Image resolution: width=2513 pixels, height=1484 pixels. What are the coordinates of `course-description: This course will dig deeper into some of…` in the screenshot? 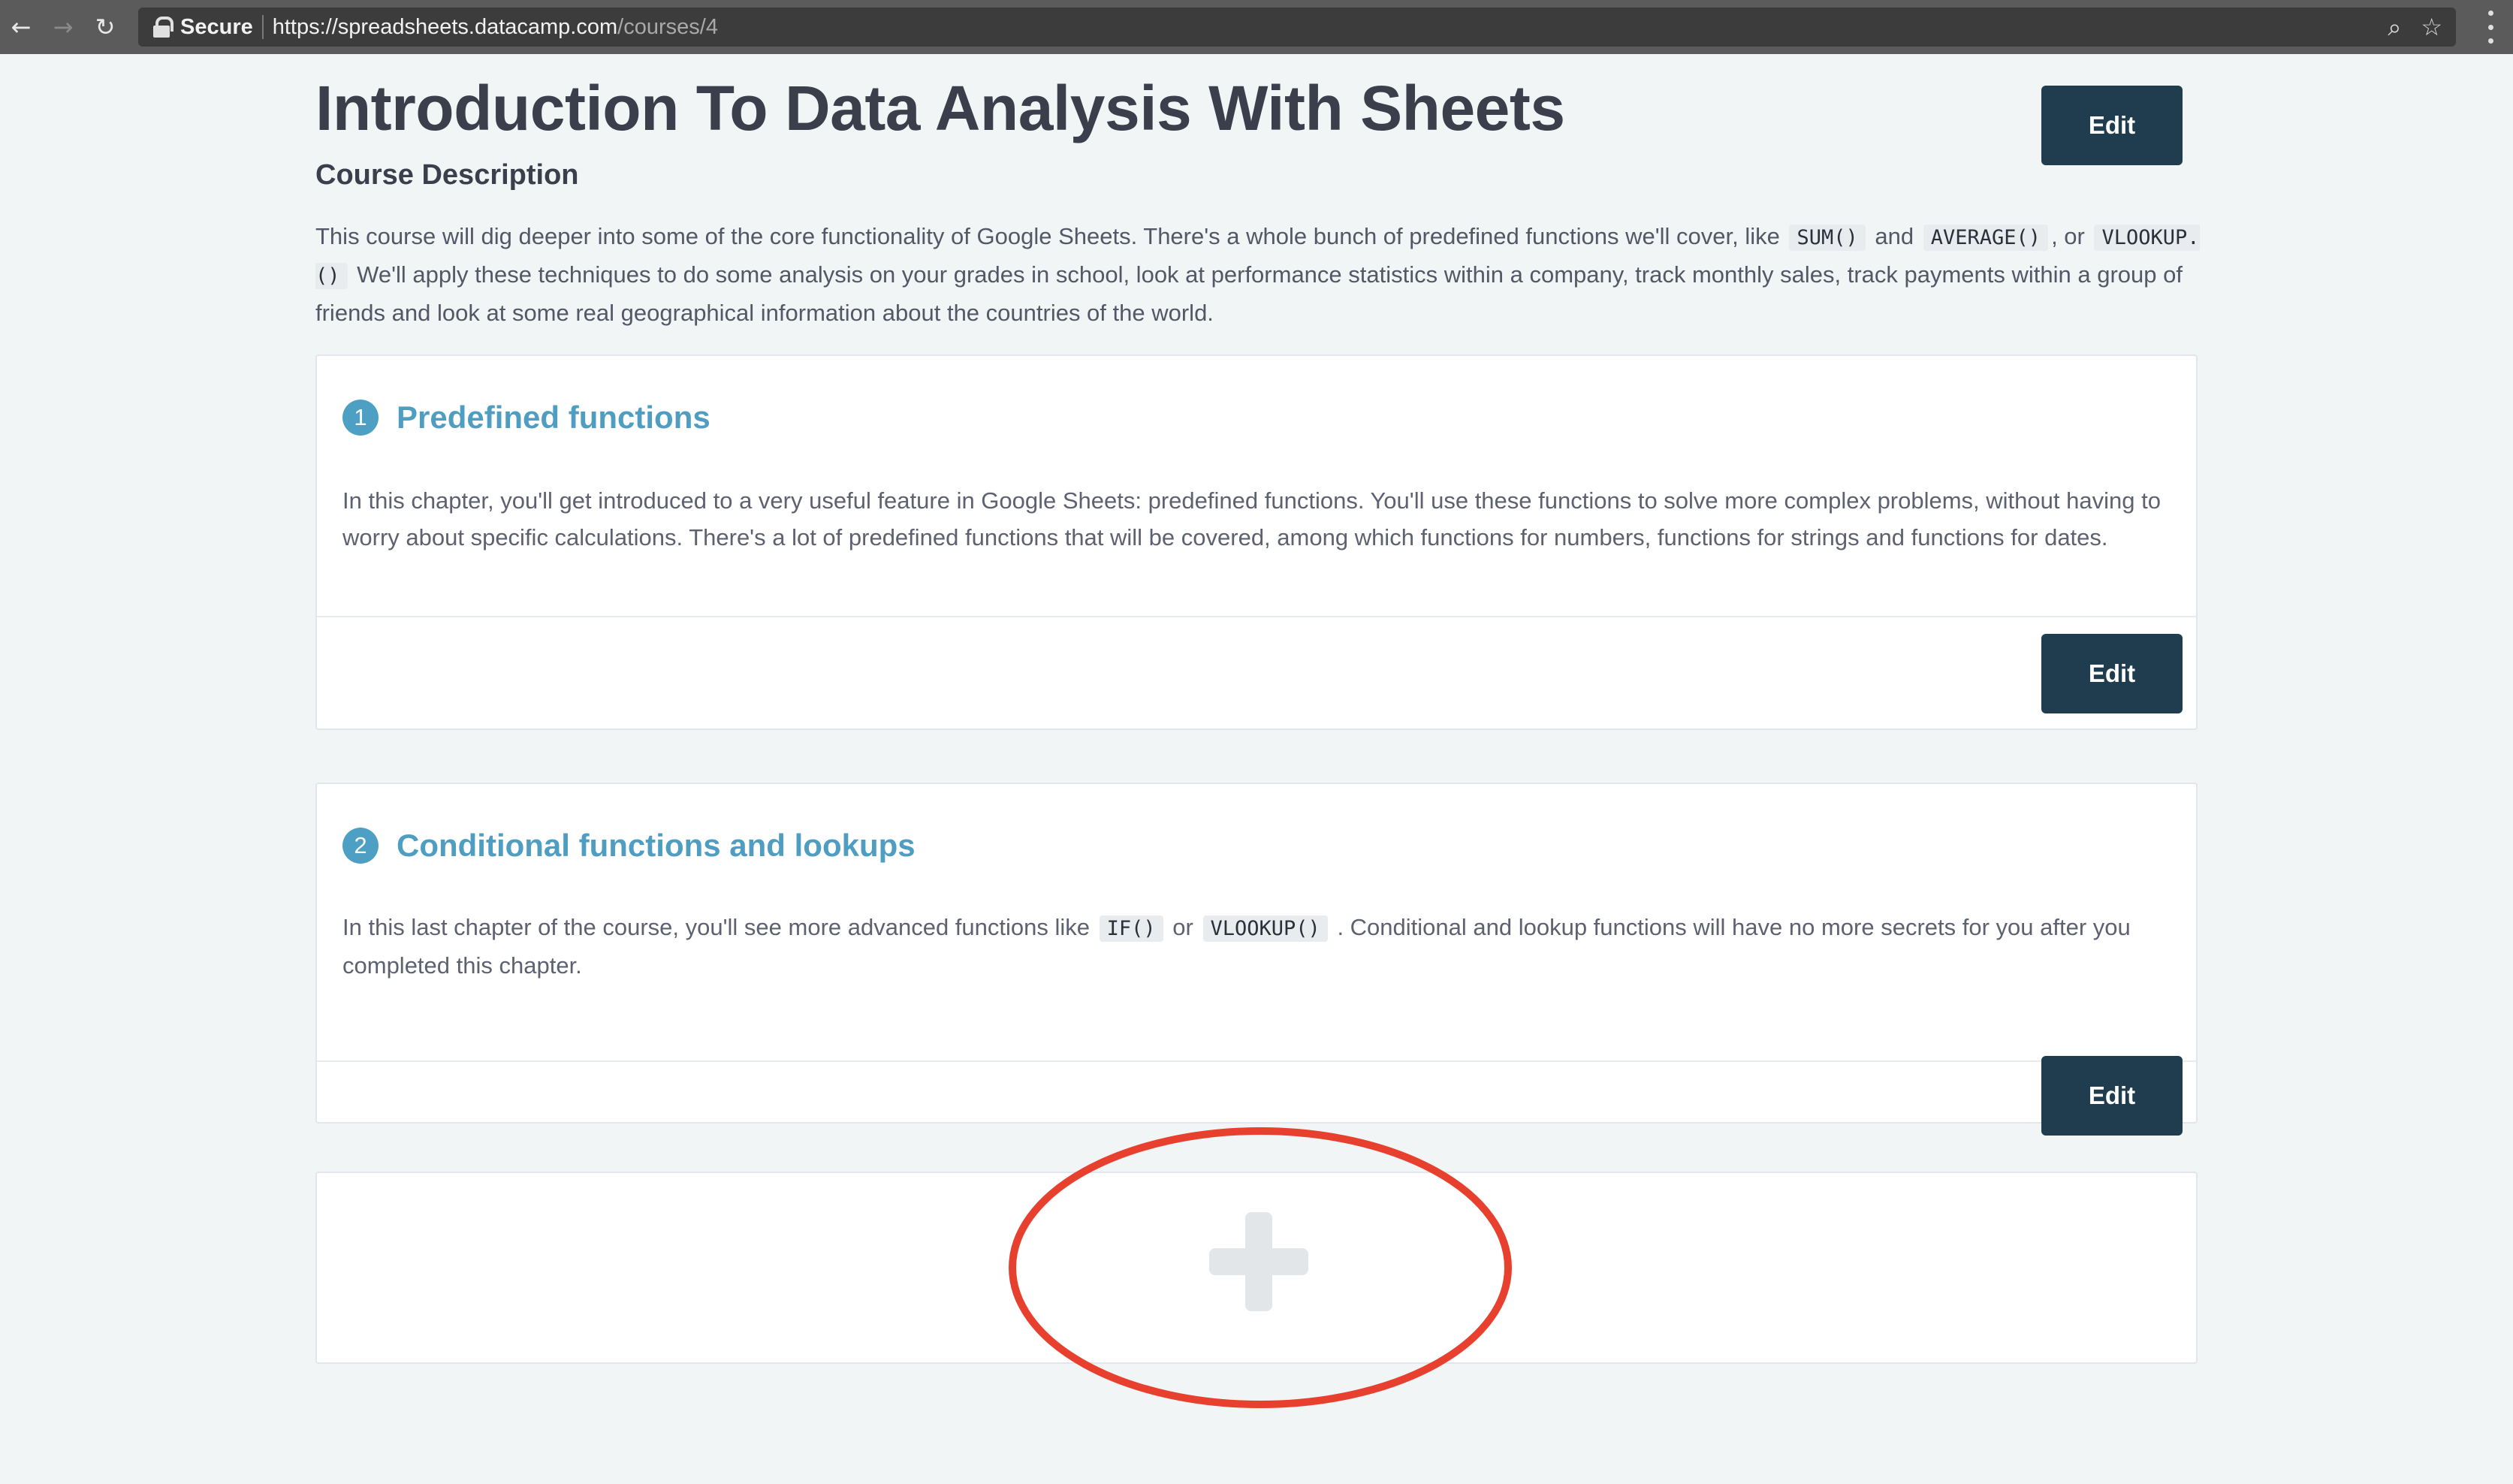 It's located at (1258, 274).